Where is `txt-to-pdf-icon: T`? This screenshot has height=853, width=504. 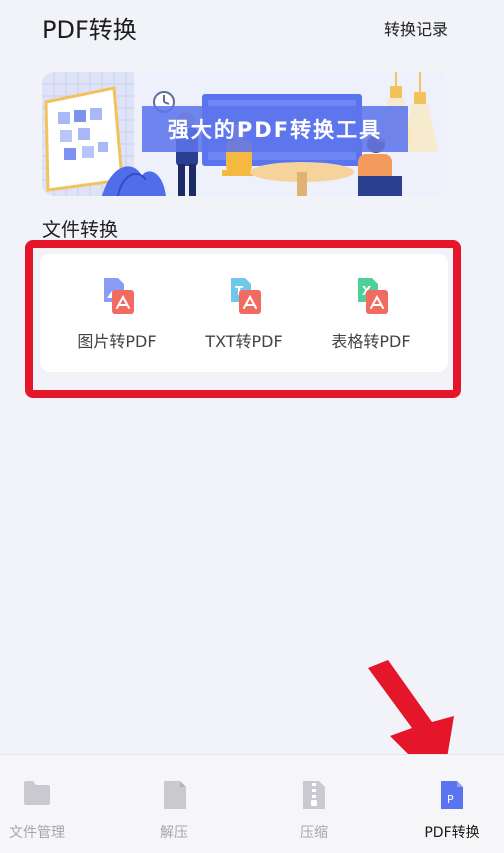
txt-to-pdf-icon: T is located at coordinates (246, 296).